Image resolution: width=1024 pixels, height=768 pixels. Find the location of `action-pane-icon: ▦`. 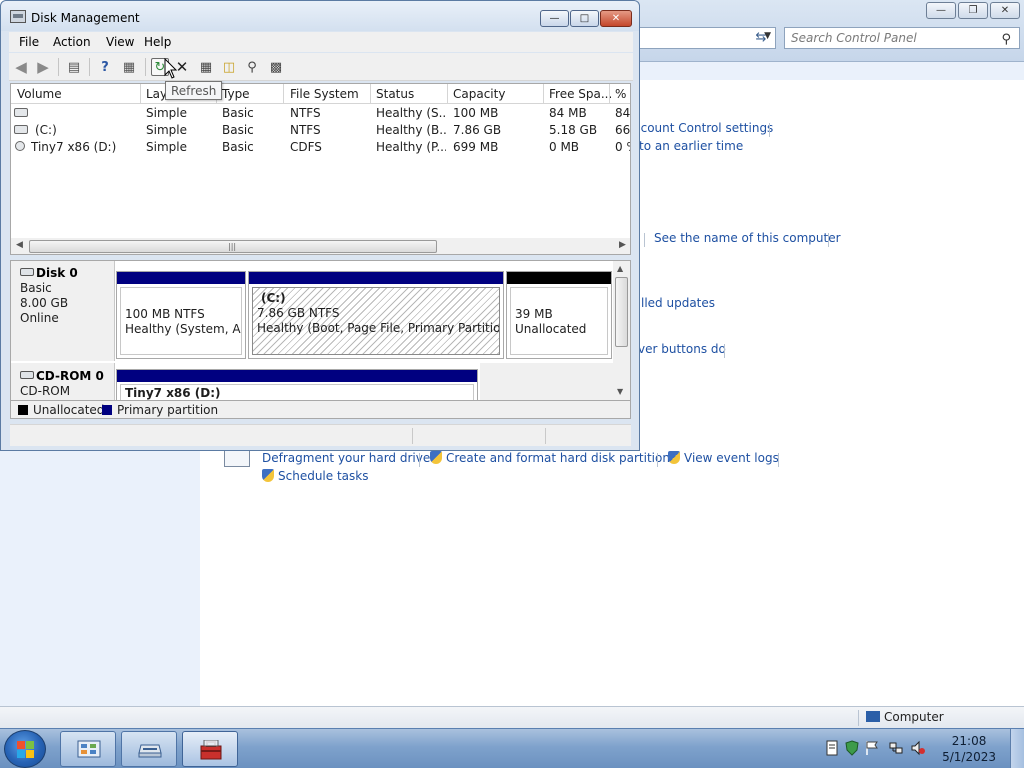

action-pane-icon: ▦ is located at coordinates (129, 67).